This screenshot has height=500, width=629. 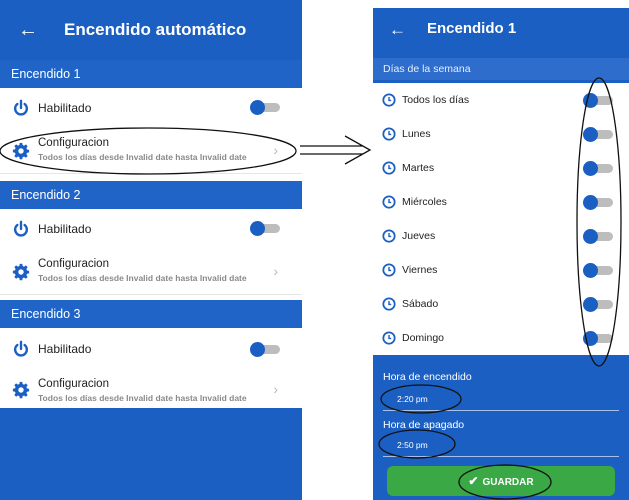 I want to click on left-bottom-background, so click(x=151, y=454).